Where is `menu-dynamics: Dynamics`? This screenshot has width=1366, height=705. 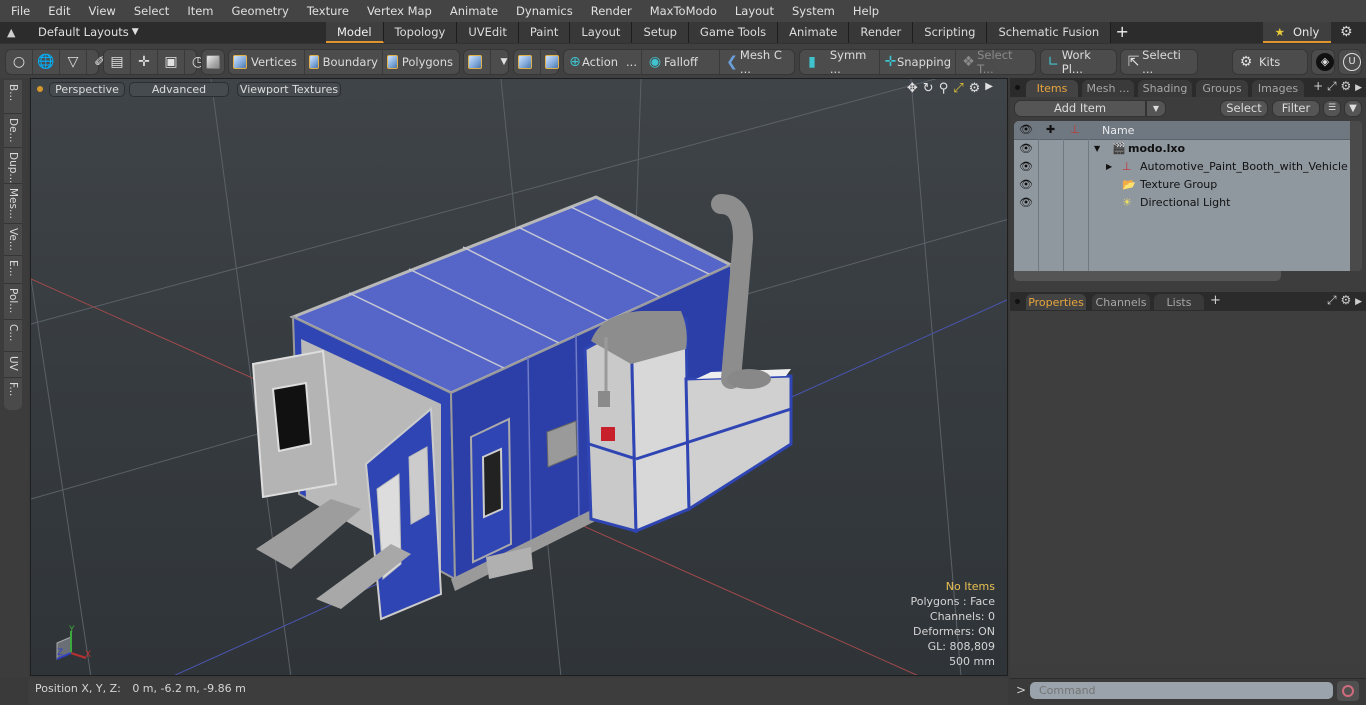 menu-dynamics: Dynamics is located at coordinates (544, 11).